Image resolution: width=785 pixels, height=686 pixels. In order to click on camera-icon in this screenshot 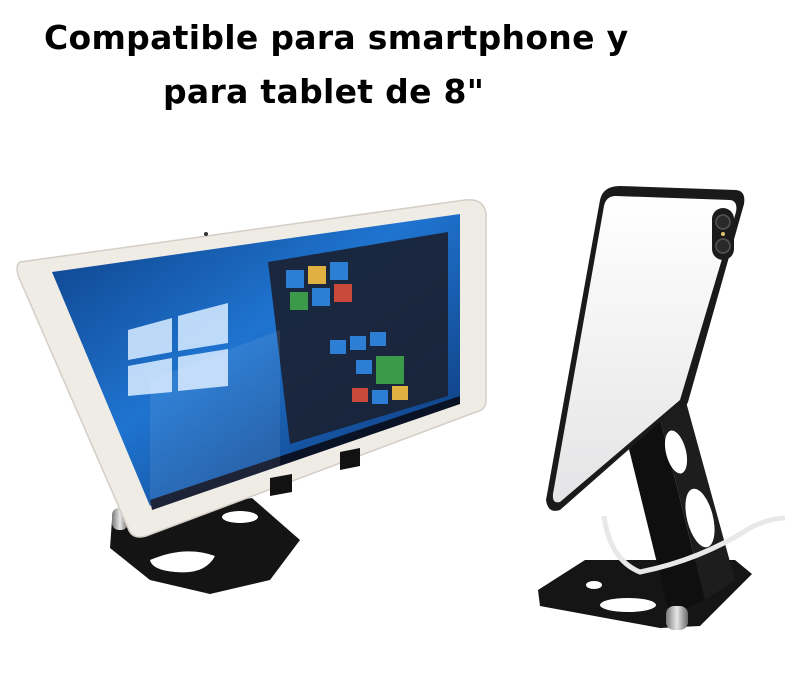, I will do `click(206, 234)`.